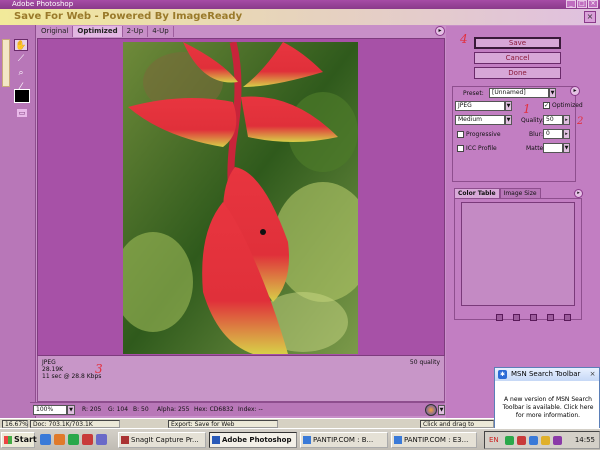 The image size is (600, 450). I want to click on format-select: JPEG, so click(480, 106).